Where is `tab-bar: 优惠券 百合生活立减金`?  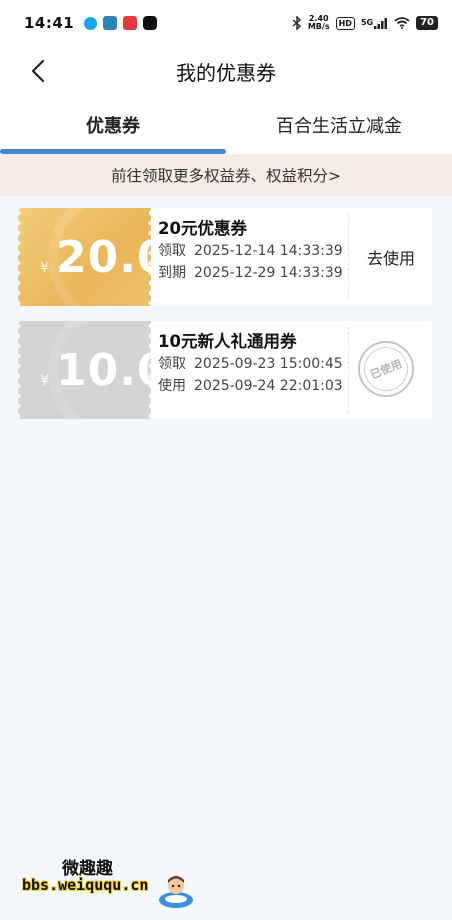
tab-bar: 优惠券 百合生活立减金 is located at coordinates (226, 125).